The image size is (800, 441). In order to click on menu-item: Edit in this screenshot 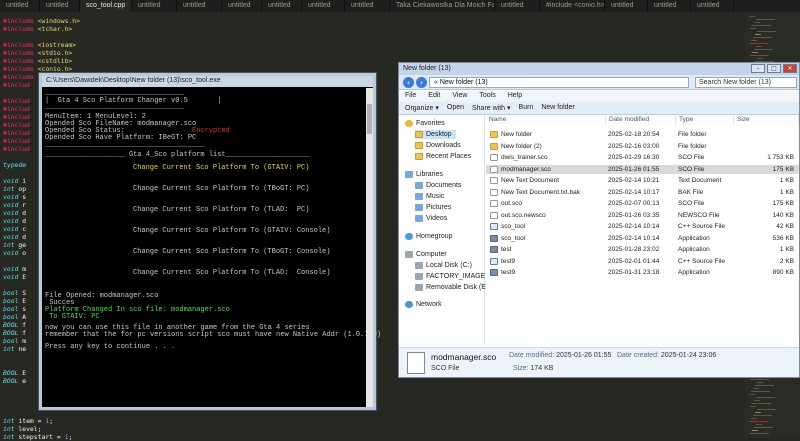, I will do `click(434, 96)`.